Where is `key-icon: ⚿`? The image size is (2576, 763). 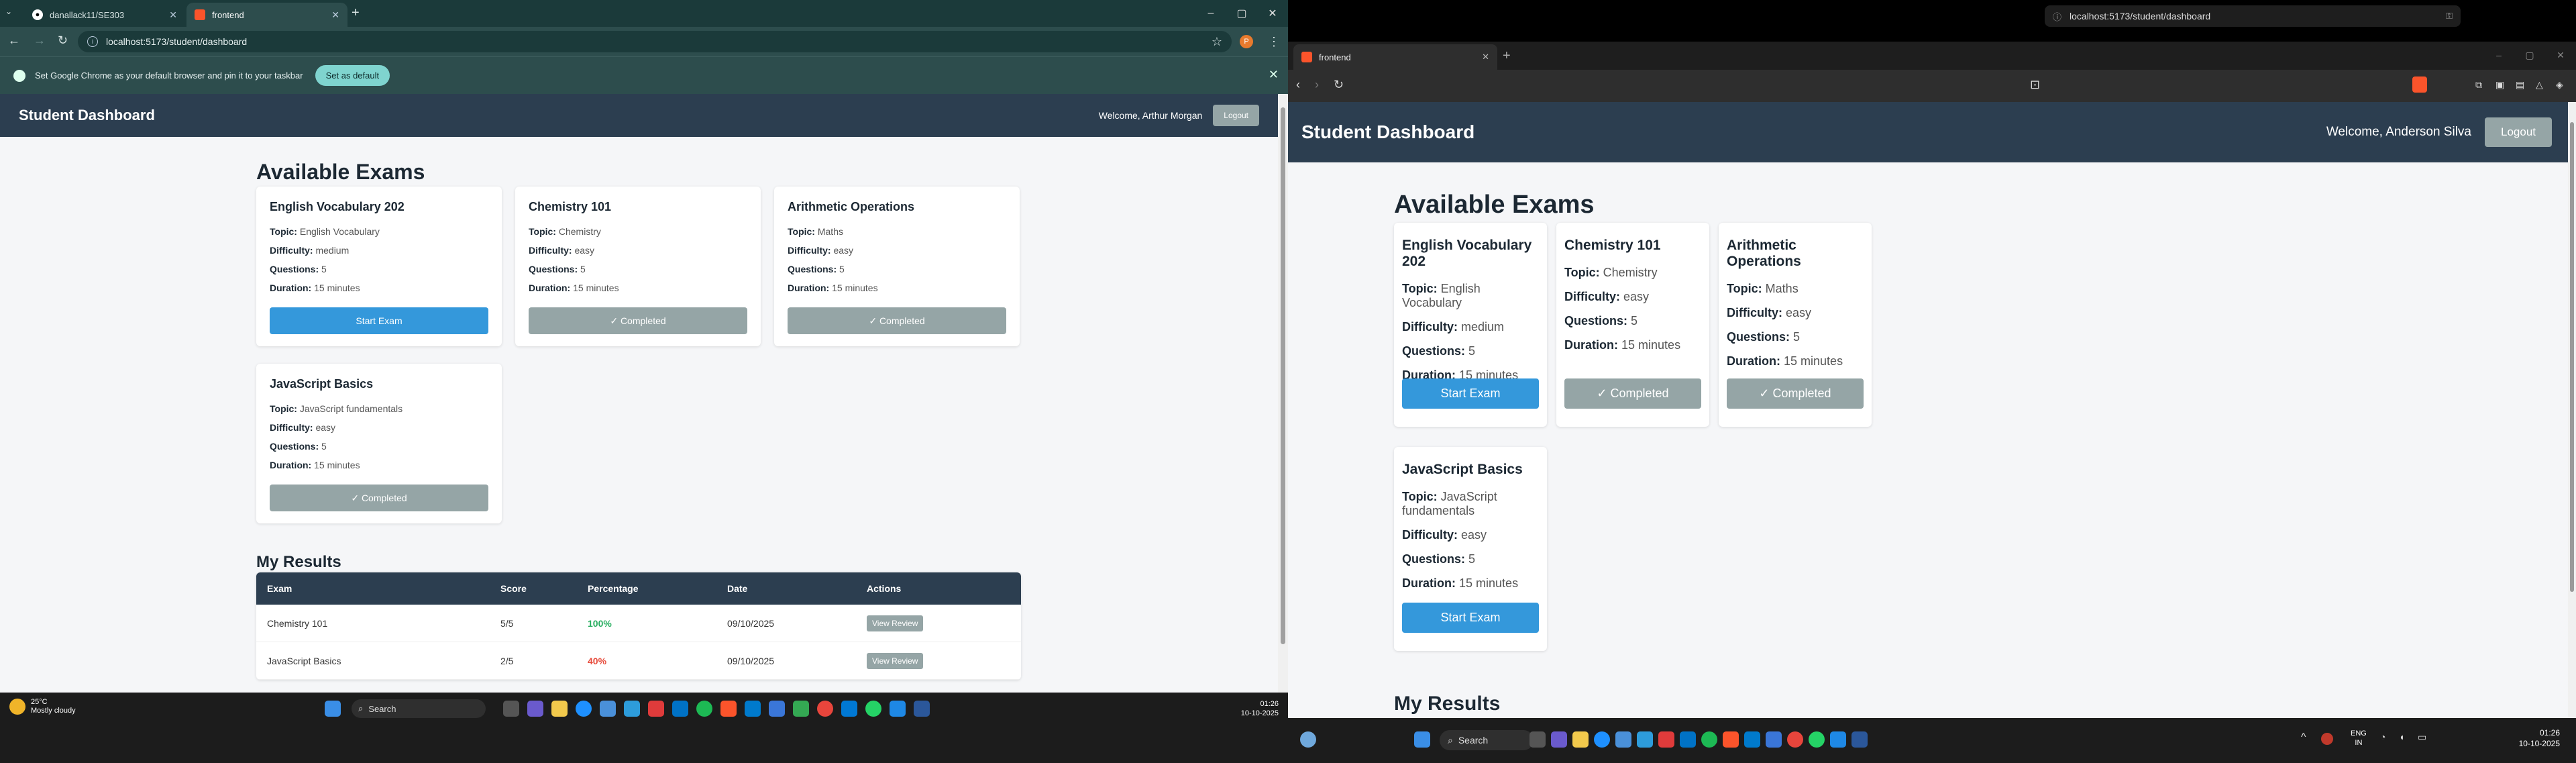
key-icon: ⚿ is located at coordinates (2449, 16).